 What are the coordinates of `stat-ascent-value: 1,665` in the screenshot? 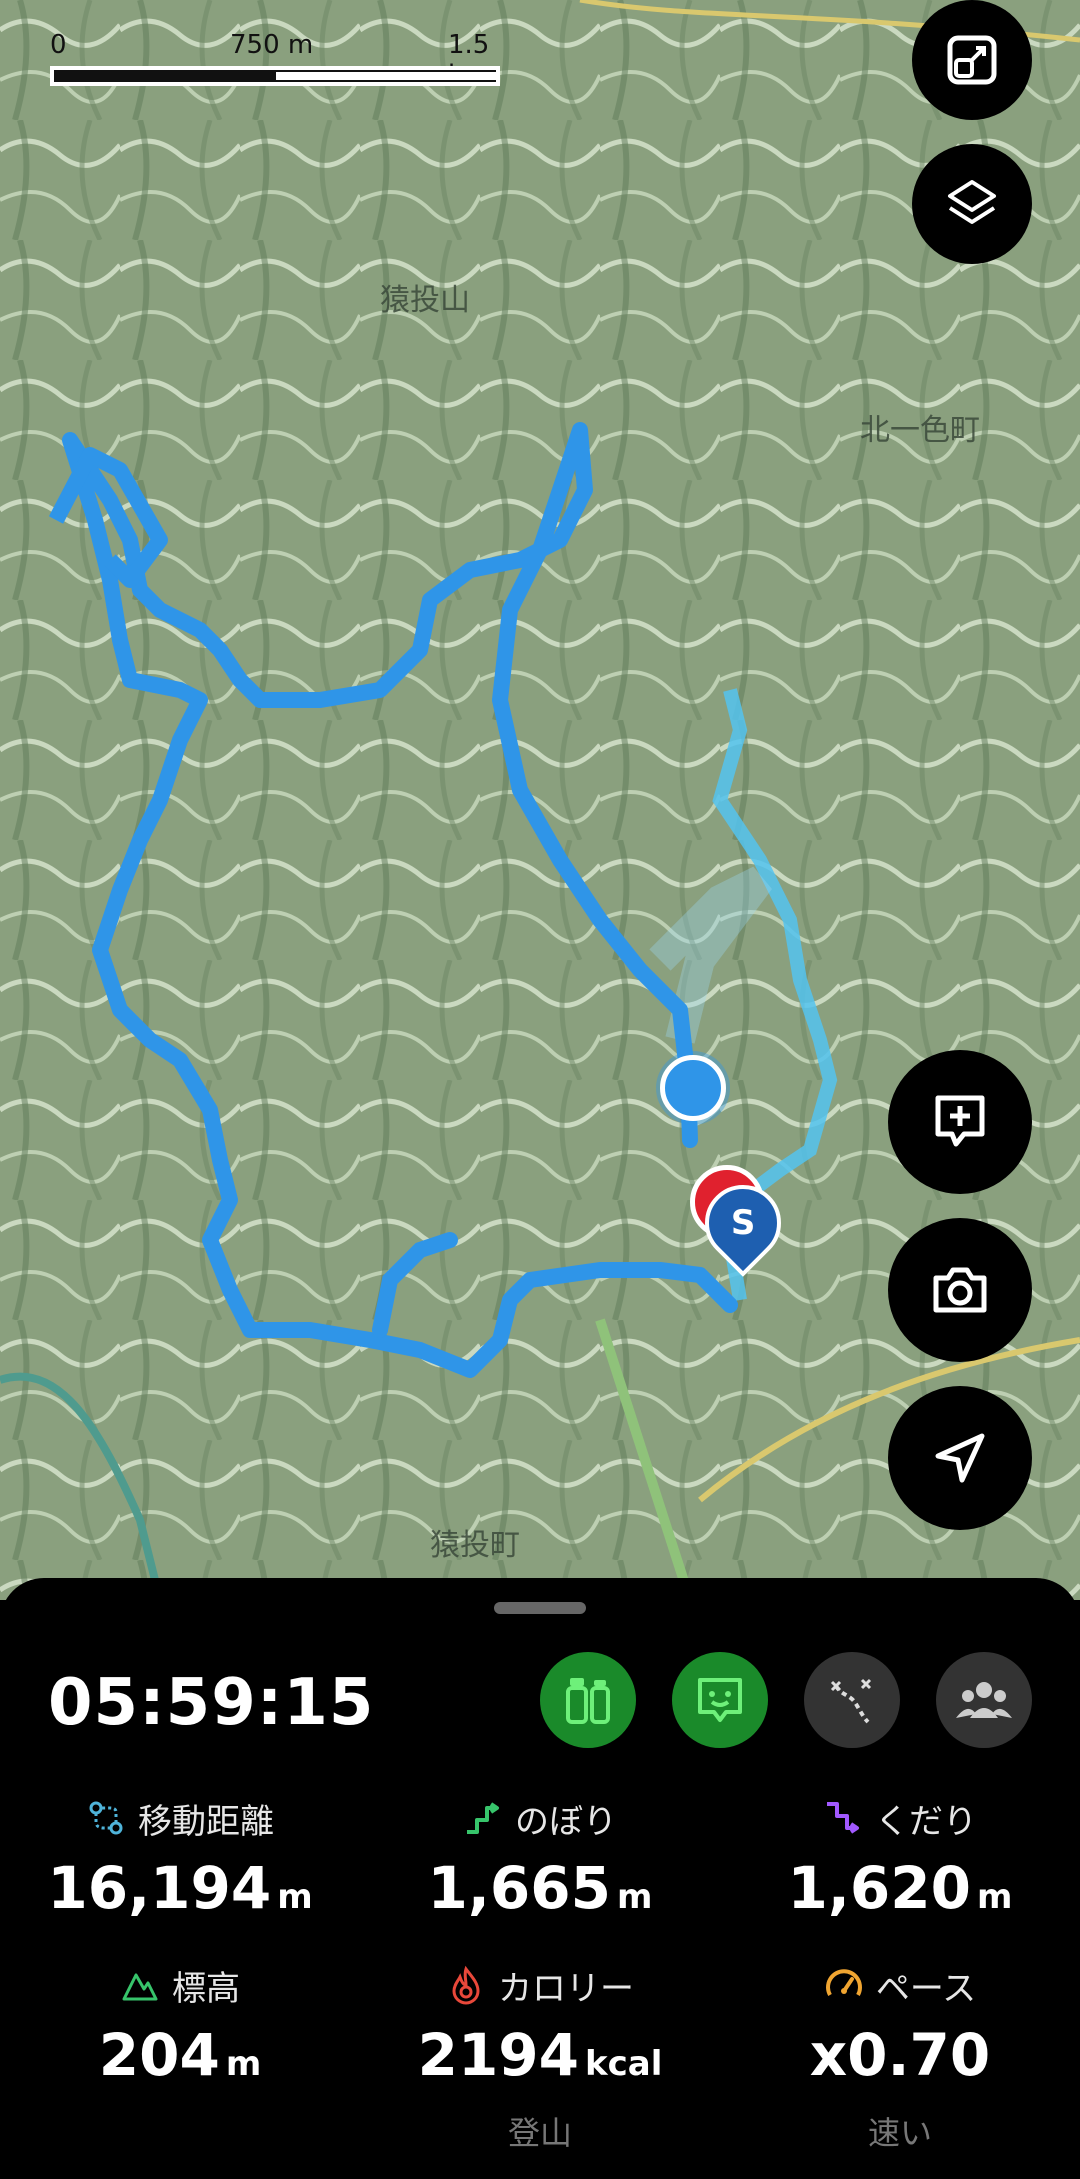 It's located at (519, 1888).